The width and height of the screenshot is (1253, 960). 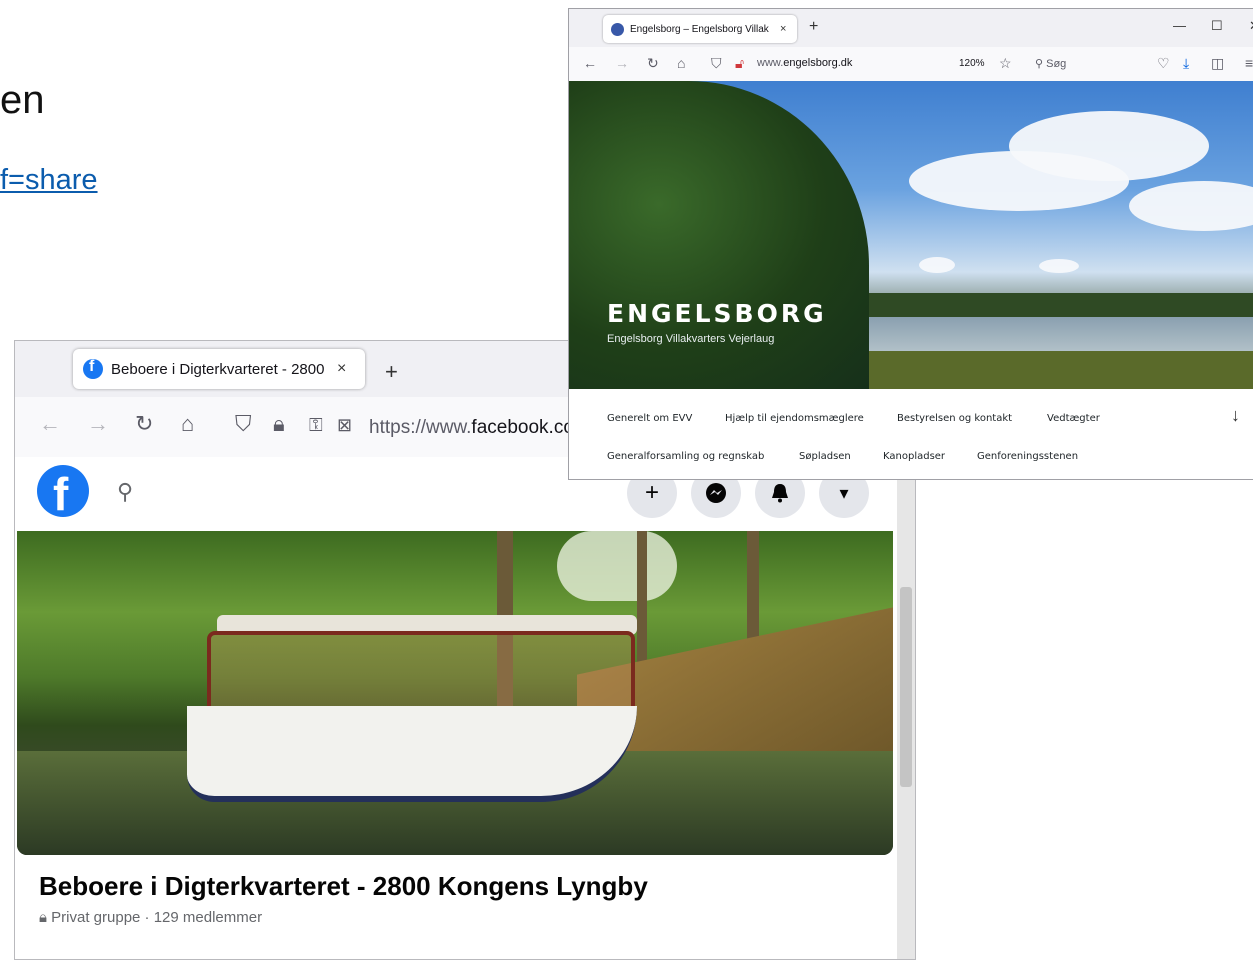 What do you see at coordinates (344, 425) in the screenshot?
I see `camera-blocked-icon: ⊠` at bounding box center [344, 425].